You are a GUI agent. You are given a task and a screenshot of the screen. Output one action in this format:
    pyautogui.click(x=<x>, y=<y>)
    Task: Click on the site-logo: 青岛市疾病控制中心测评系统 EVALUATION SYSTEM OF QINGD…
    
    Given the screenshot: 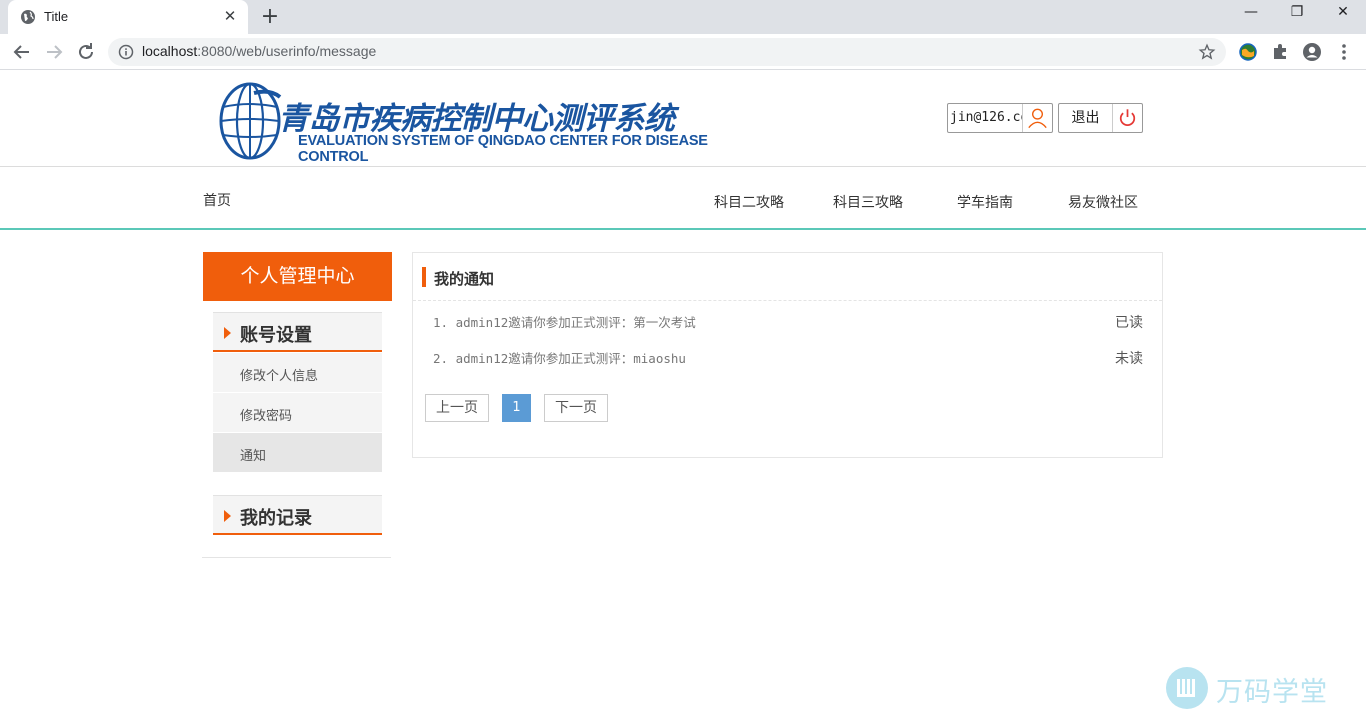 What is the action you would take?
    pyautogui.click(x=488, y=122)
    